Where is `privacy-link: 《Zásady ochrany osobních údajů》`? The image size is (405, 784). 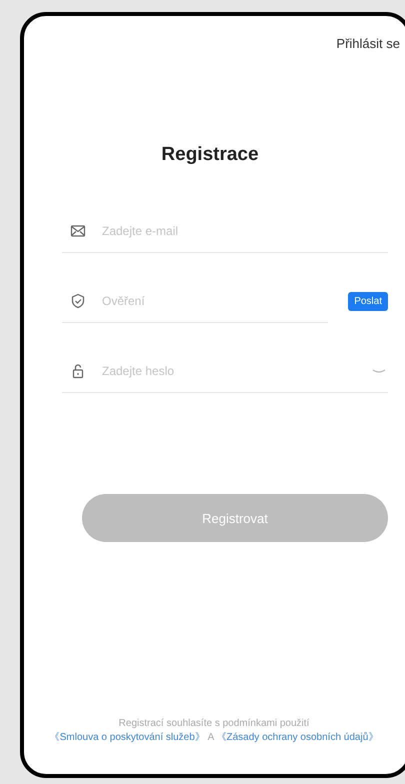
privacy-link: 《Zásady ochrany osobních údajů》 is located at coordinates (297, 737).